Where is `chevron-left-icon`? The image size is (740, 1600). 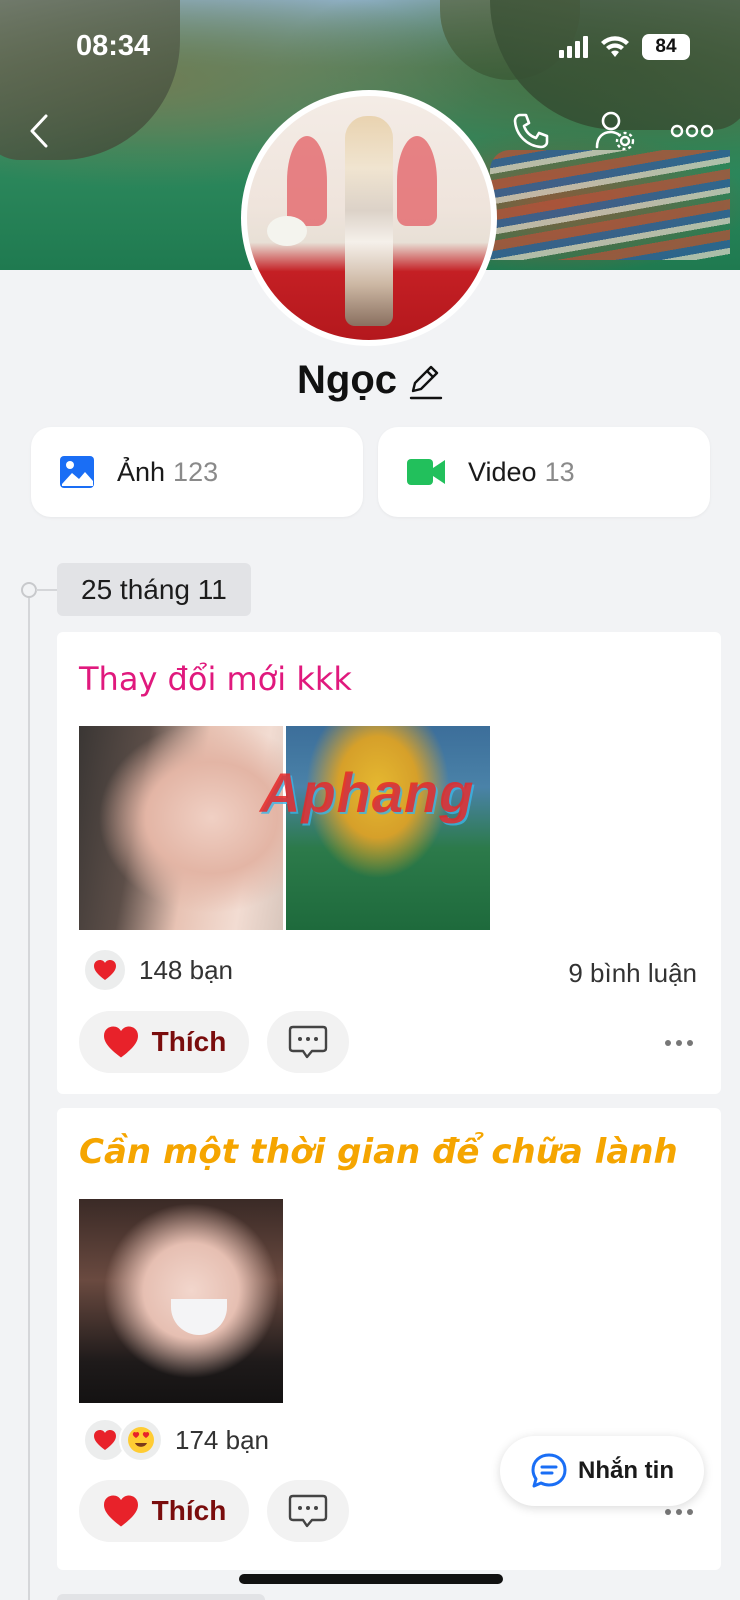
chevron-left-icon is located at coordinates (39, 131).